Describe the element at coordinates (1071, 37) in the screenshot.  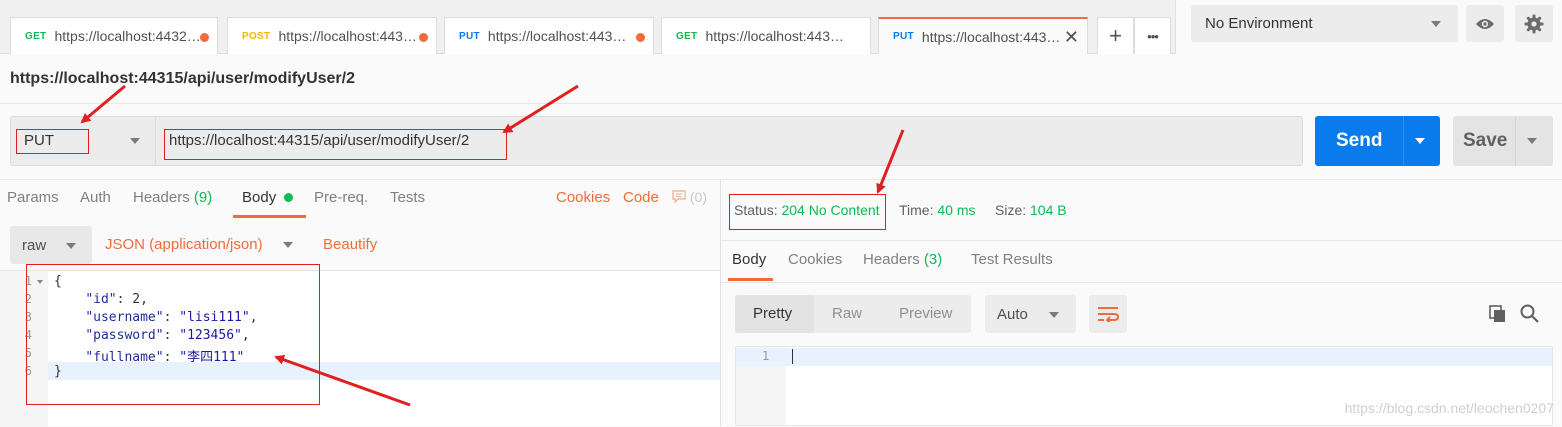
I see `close-icon: ✕` at that location.